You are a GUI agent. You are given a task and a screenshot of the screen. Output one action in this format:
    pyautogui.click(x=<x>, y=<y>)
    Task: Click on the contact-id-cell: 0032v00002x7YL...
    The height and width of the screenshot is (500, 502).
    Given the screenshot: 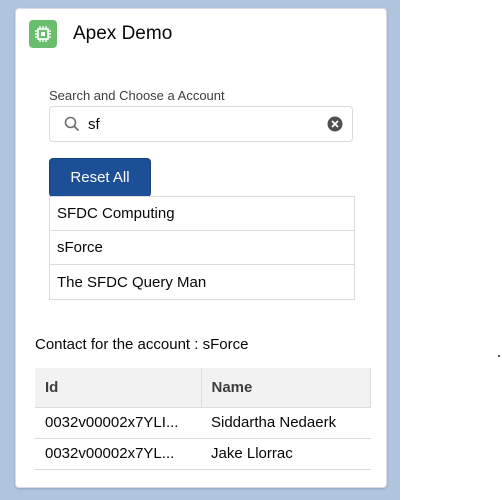 What is the action you would take?
    pyautogui.click(x=118, y=454)
    